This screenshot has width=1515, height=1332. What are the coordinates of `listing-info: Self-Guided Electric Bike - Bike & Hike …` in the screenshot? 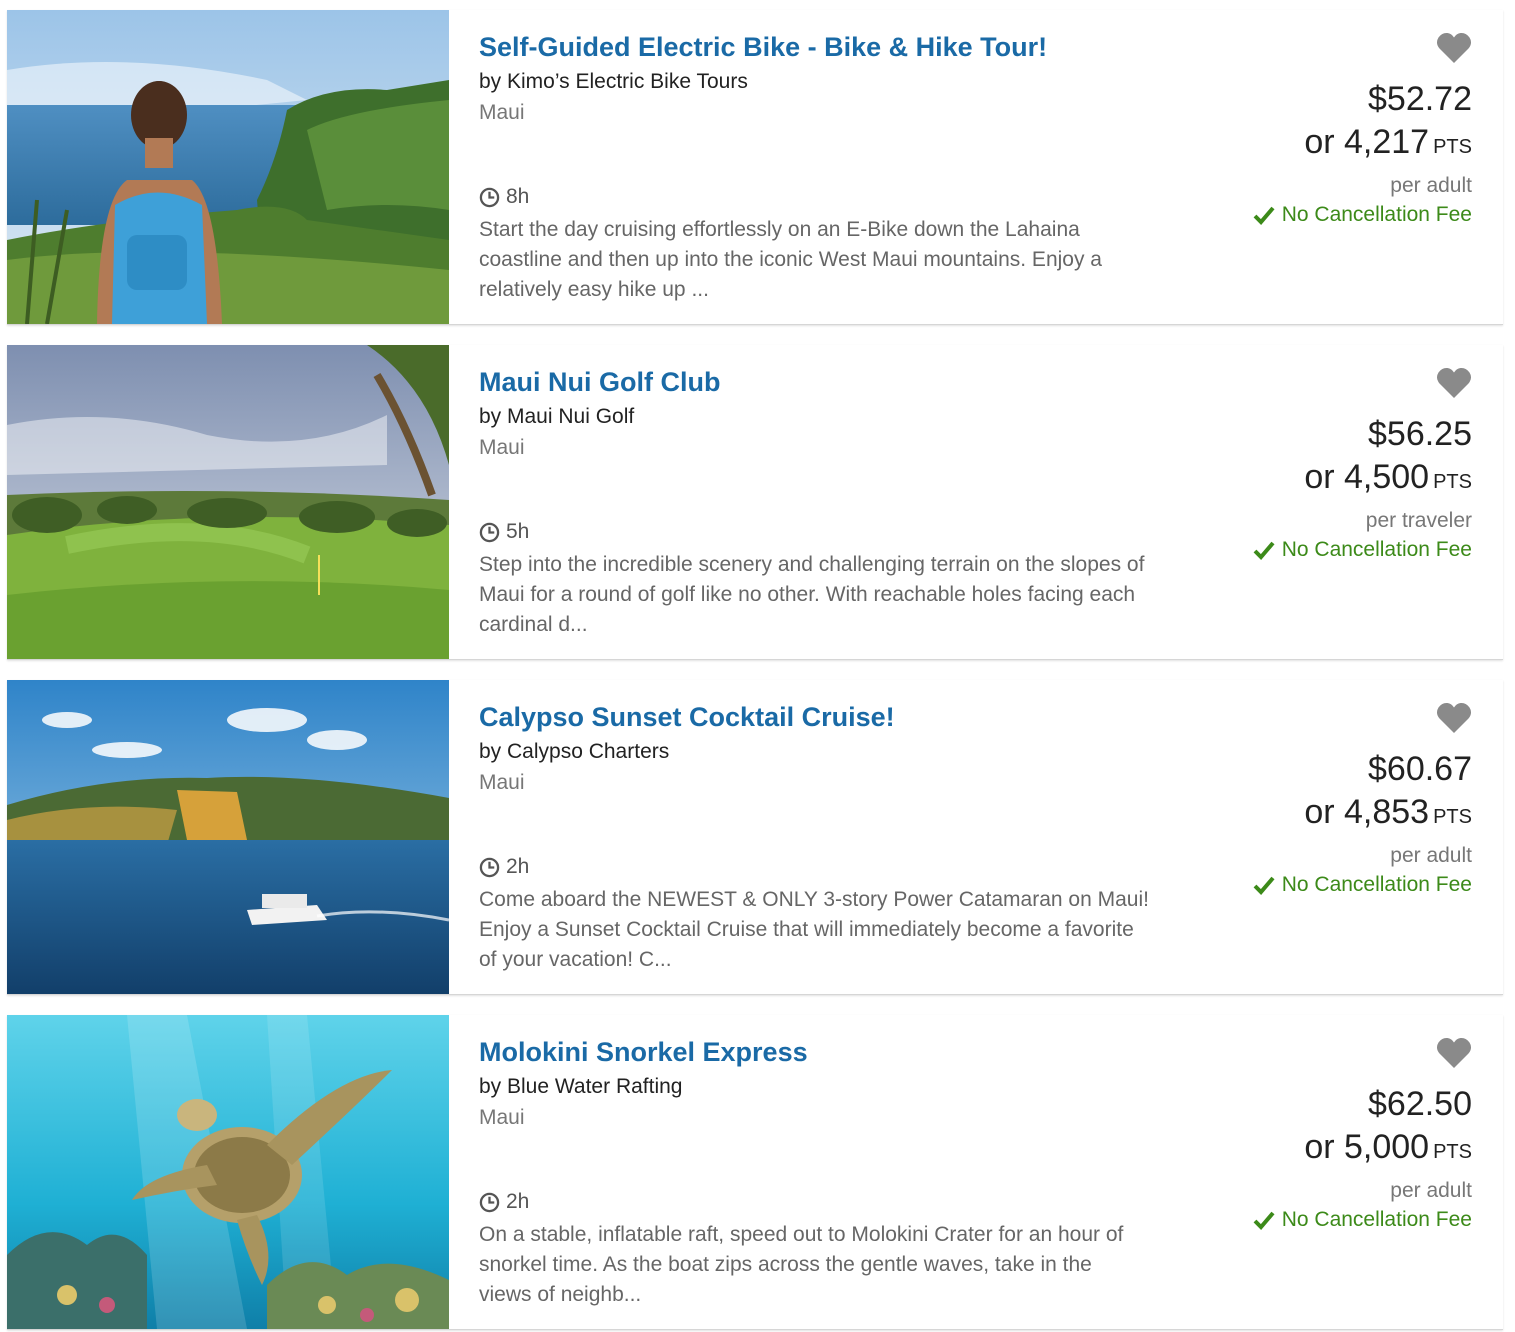 It's located at (829, 167).